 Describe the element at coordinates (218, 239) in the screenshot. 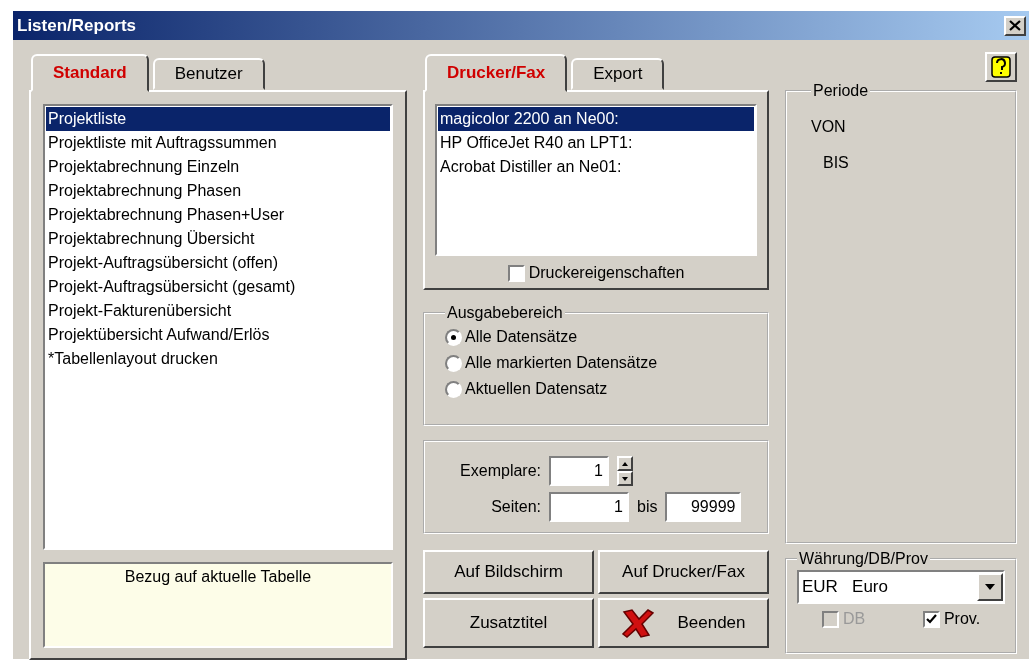

I see `list-item: Projektabrechnung Übersicht` at that location.